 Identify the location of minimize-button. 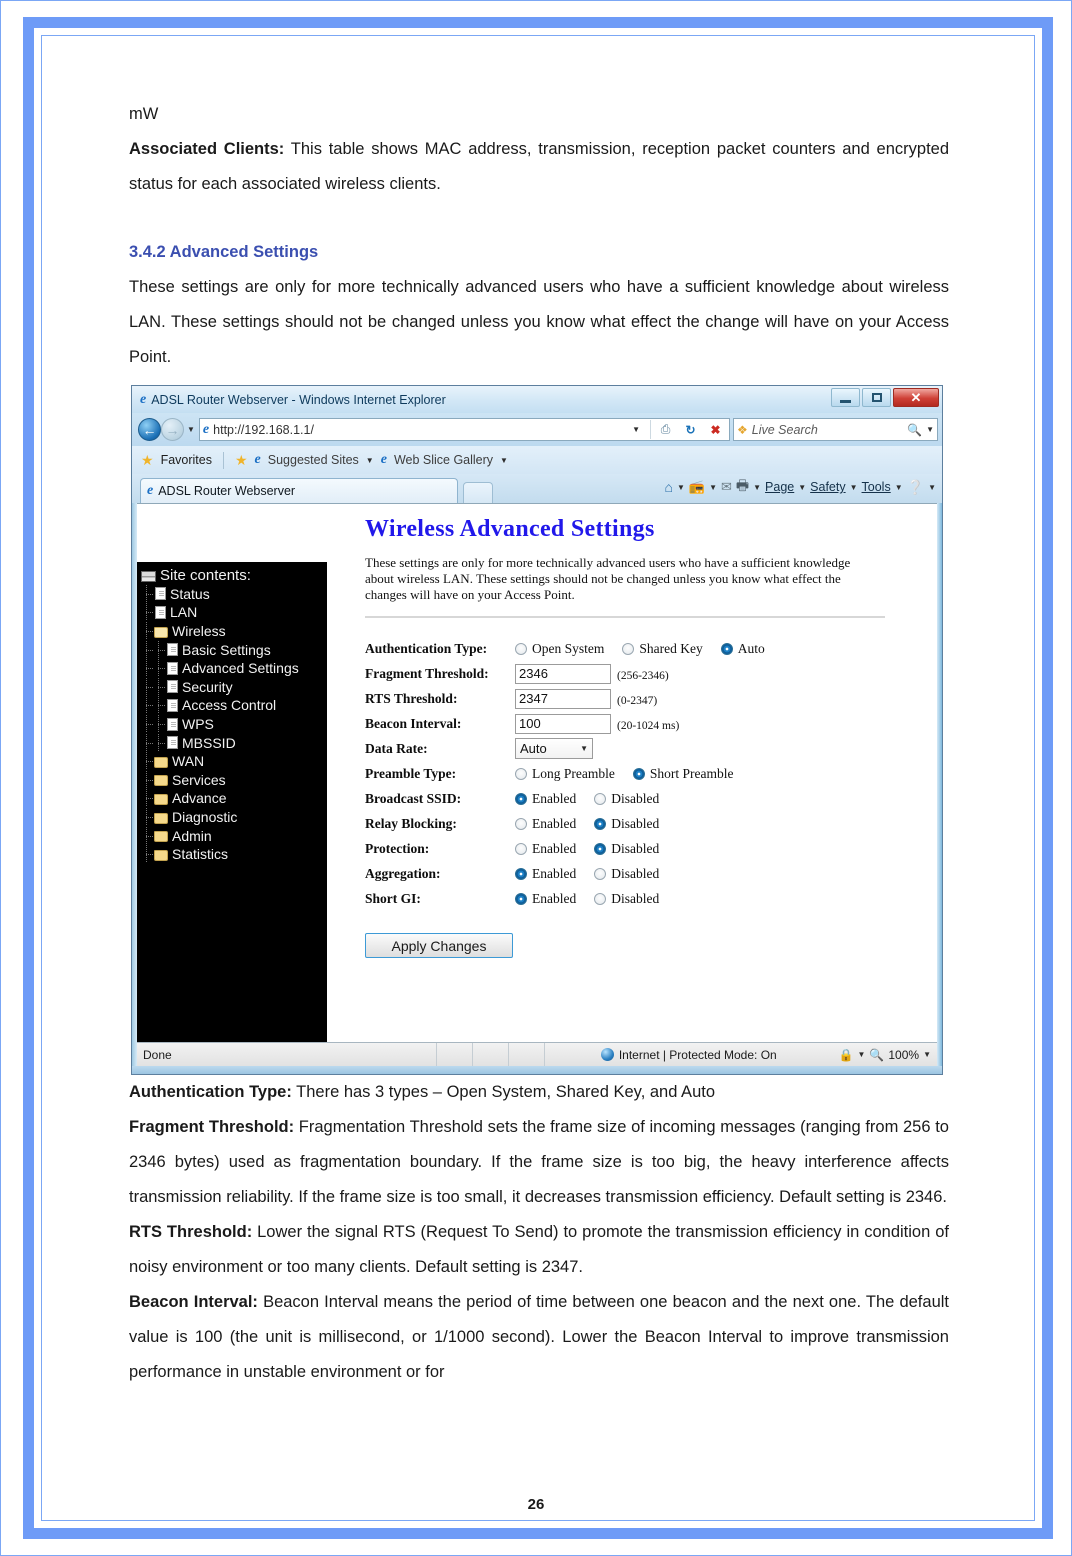
(845, 397).